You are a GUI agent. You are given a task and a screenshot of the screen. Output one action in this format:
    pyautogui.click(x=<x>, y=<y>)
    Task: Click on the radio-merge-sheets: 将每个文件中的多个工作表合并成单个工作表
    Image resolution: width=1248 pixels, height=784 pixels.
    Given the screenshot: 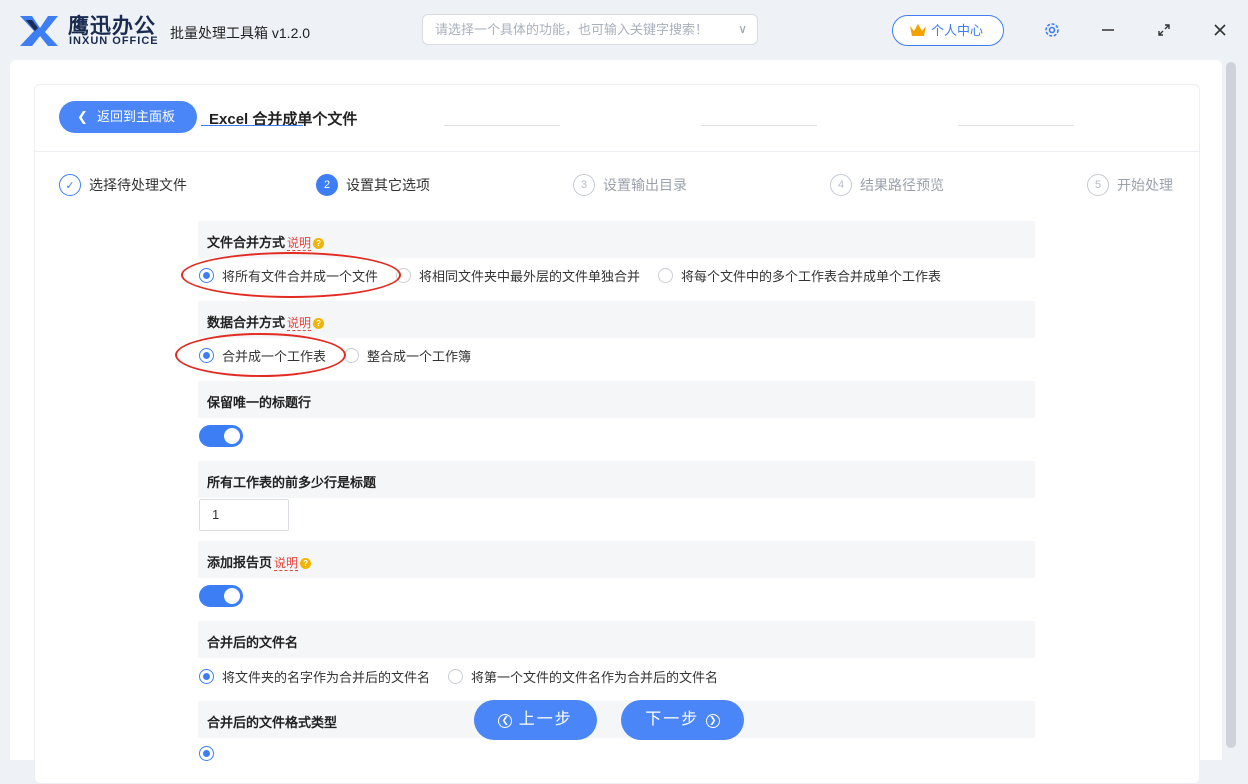 What is the action you would take?
    pyautogui.click(x=799, y=275)
    